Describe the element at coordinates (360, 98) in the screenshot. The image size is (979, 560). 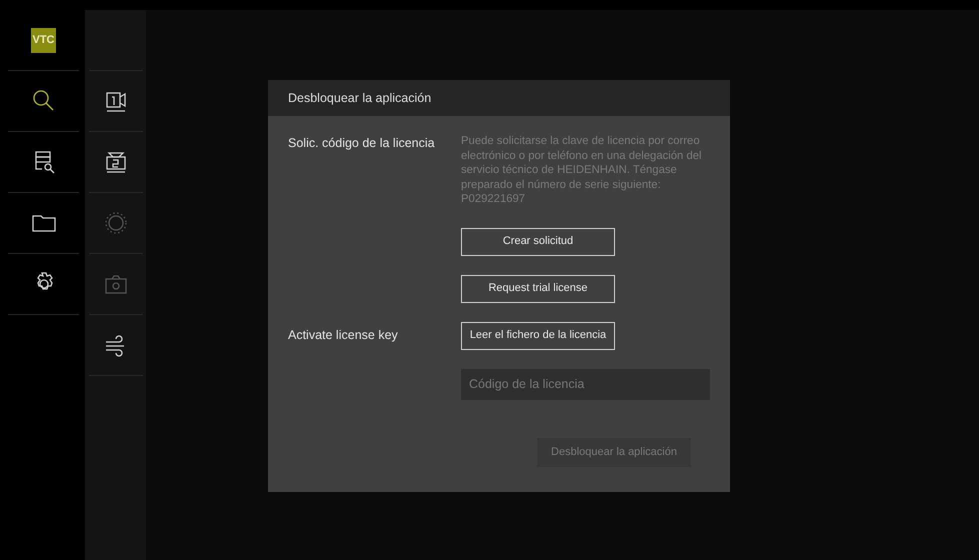
I see `dialog-title: Desbloquear la aplicación` at that location.